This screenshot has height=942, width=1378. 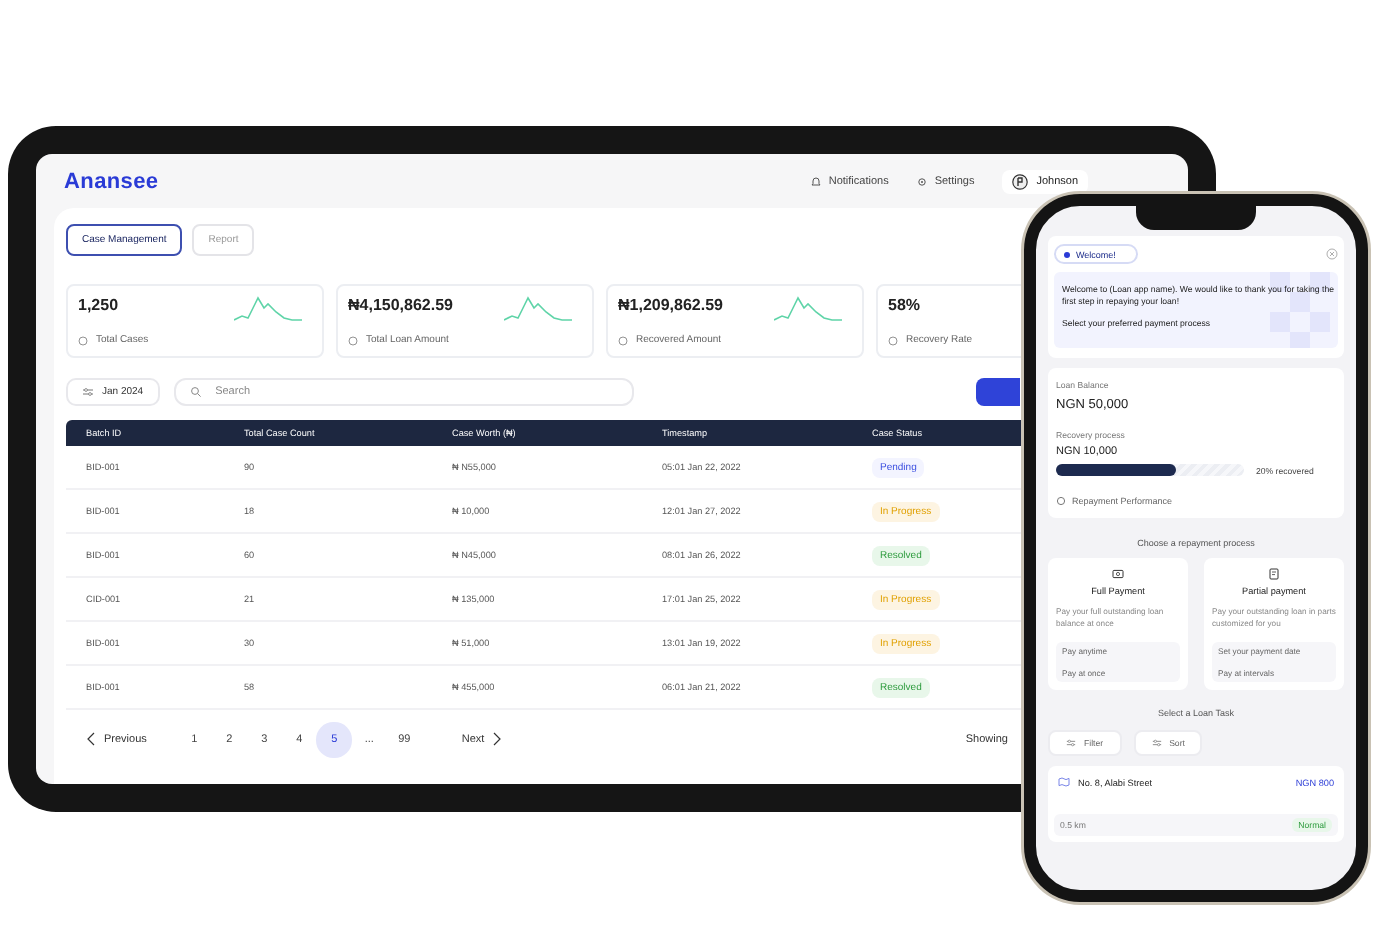 What do you see at coordinates (111, 181) in the screenshot?
I see `app-logo: Anansee` at bounding box center [111, 181].